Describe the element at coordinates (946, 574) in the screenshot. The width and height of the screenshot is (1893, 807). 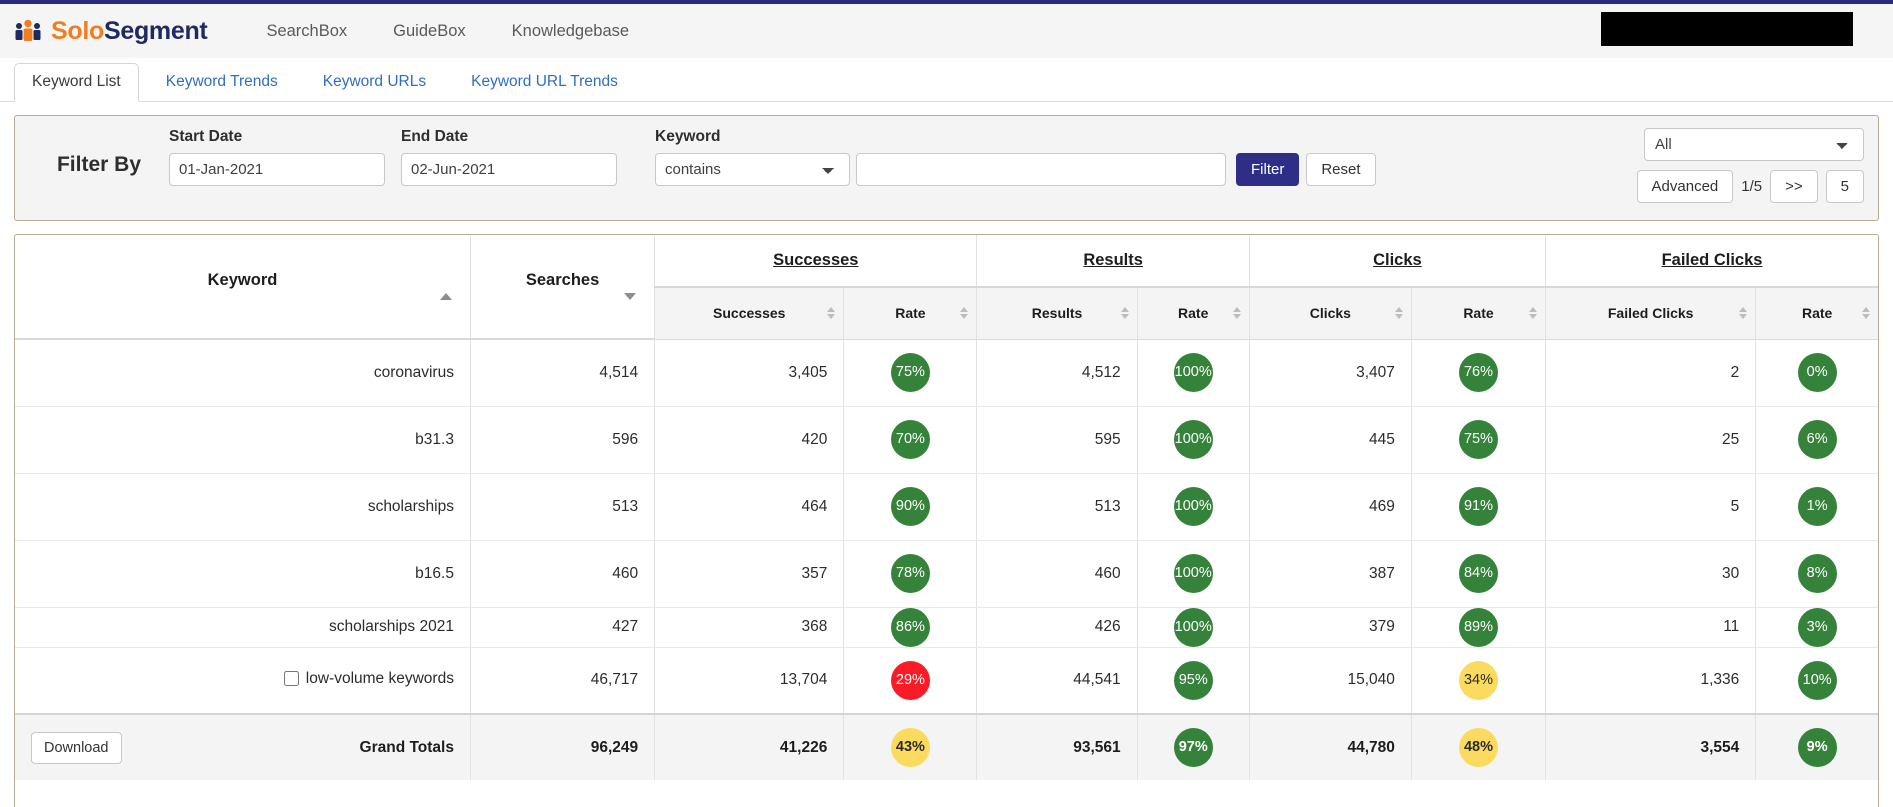
I see `table-row: b16.5 460 357 78% 460 100% 387 84% 30 8%` at that location.